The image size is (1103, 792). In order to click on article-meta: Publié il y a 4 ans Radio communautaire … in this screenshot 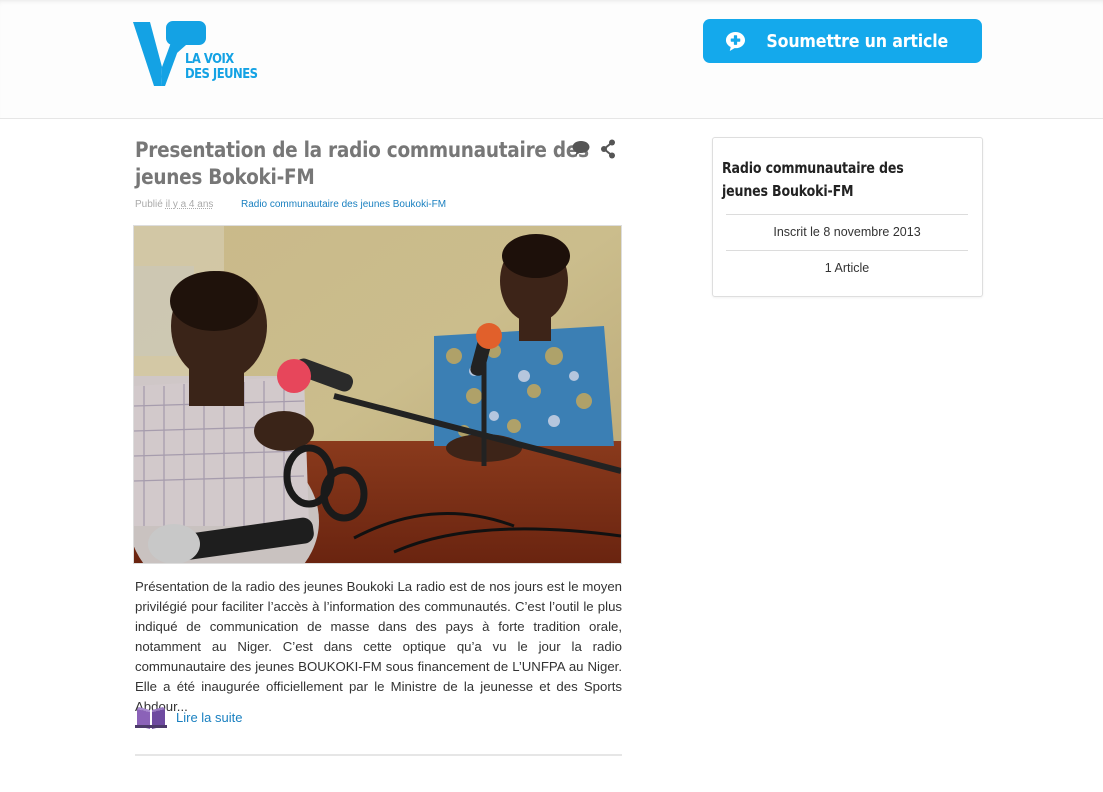, I will do `click(290, 204)`.